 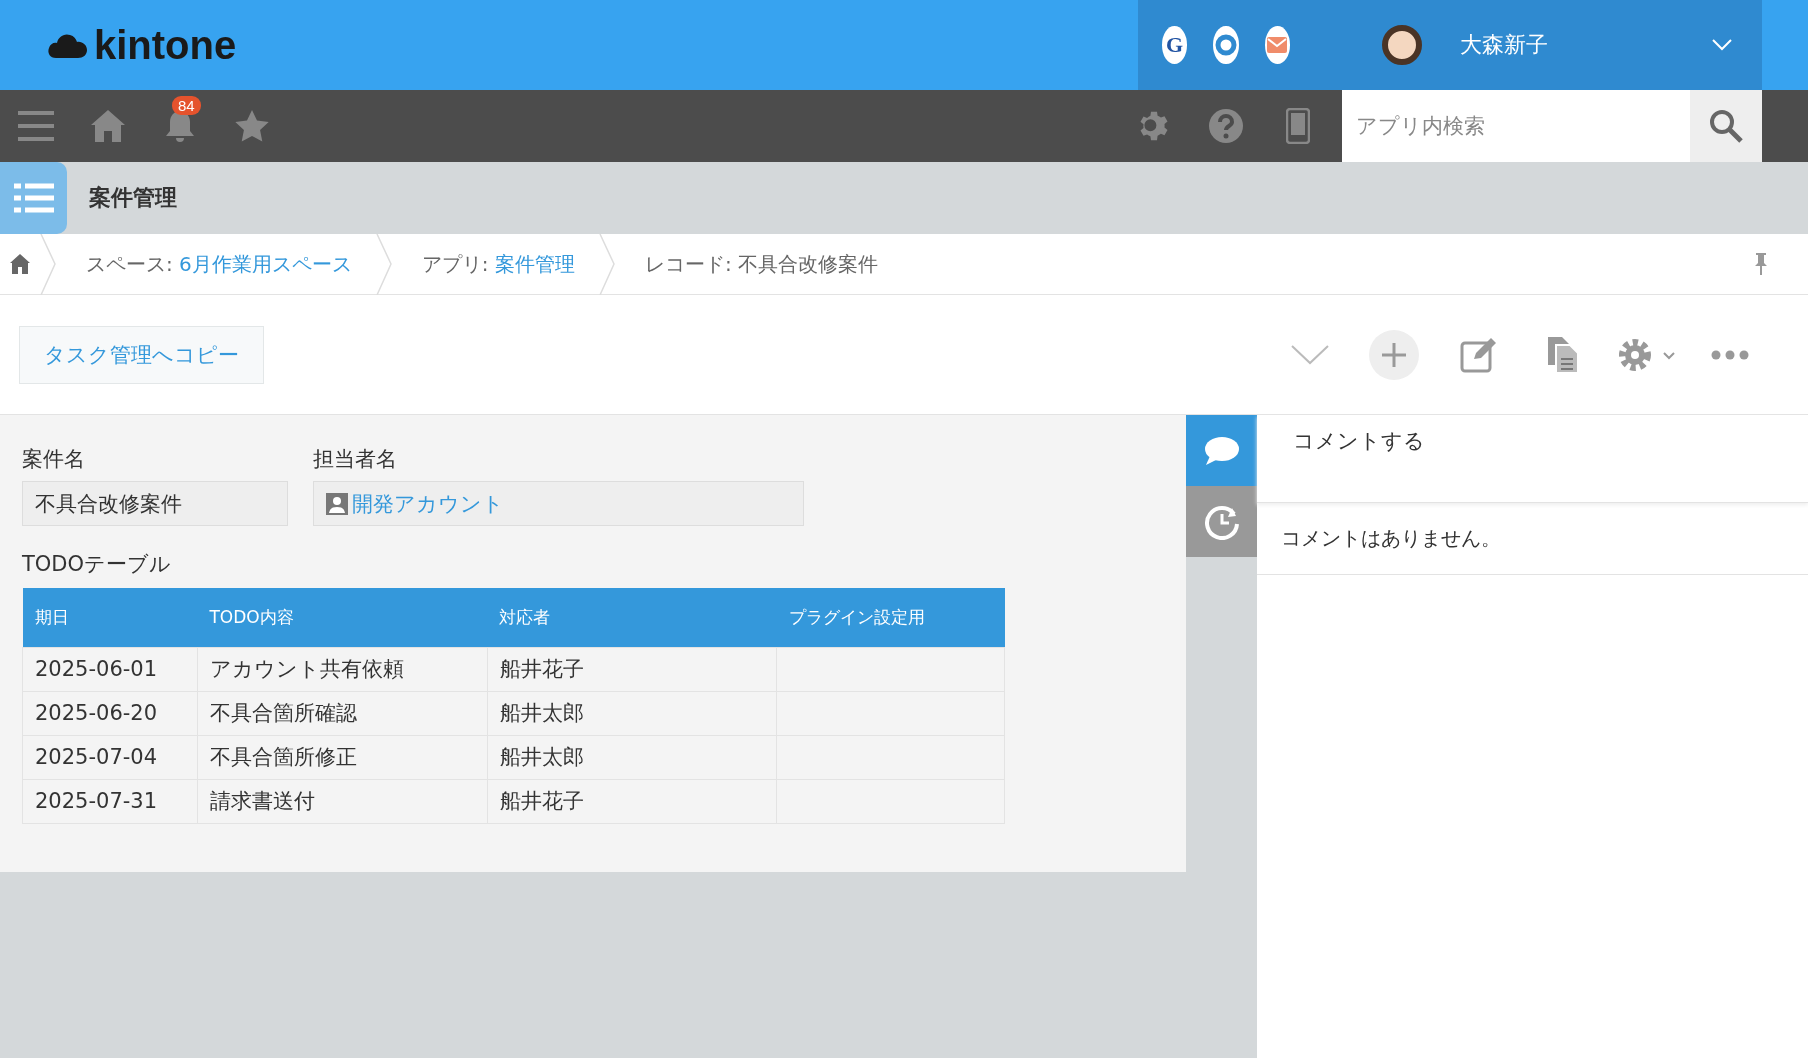 I want to click on breadcrumb-link: 案件管理, so click(x=534, y=264).